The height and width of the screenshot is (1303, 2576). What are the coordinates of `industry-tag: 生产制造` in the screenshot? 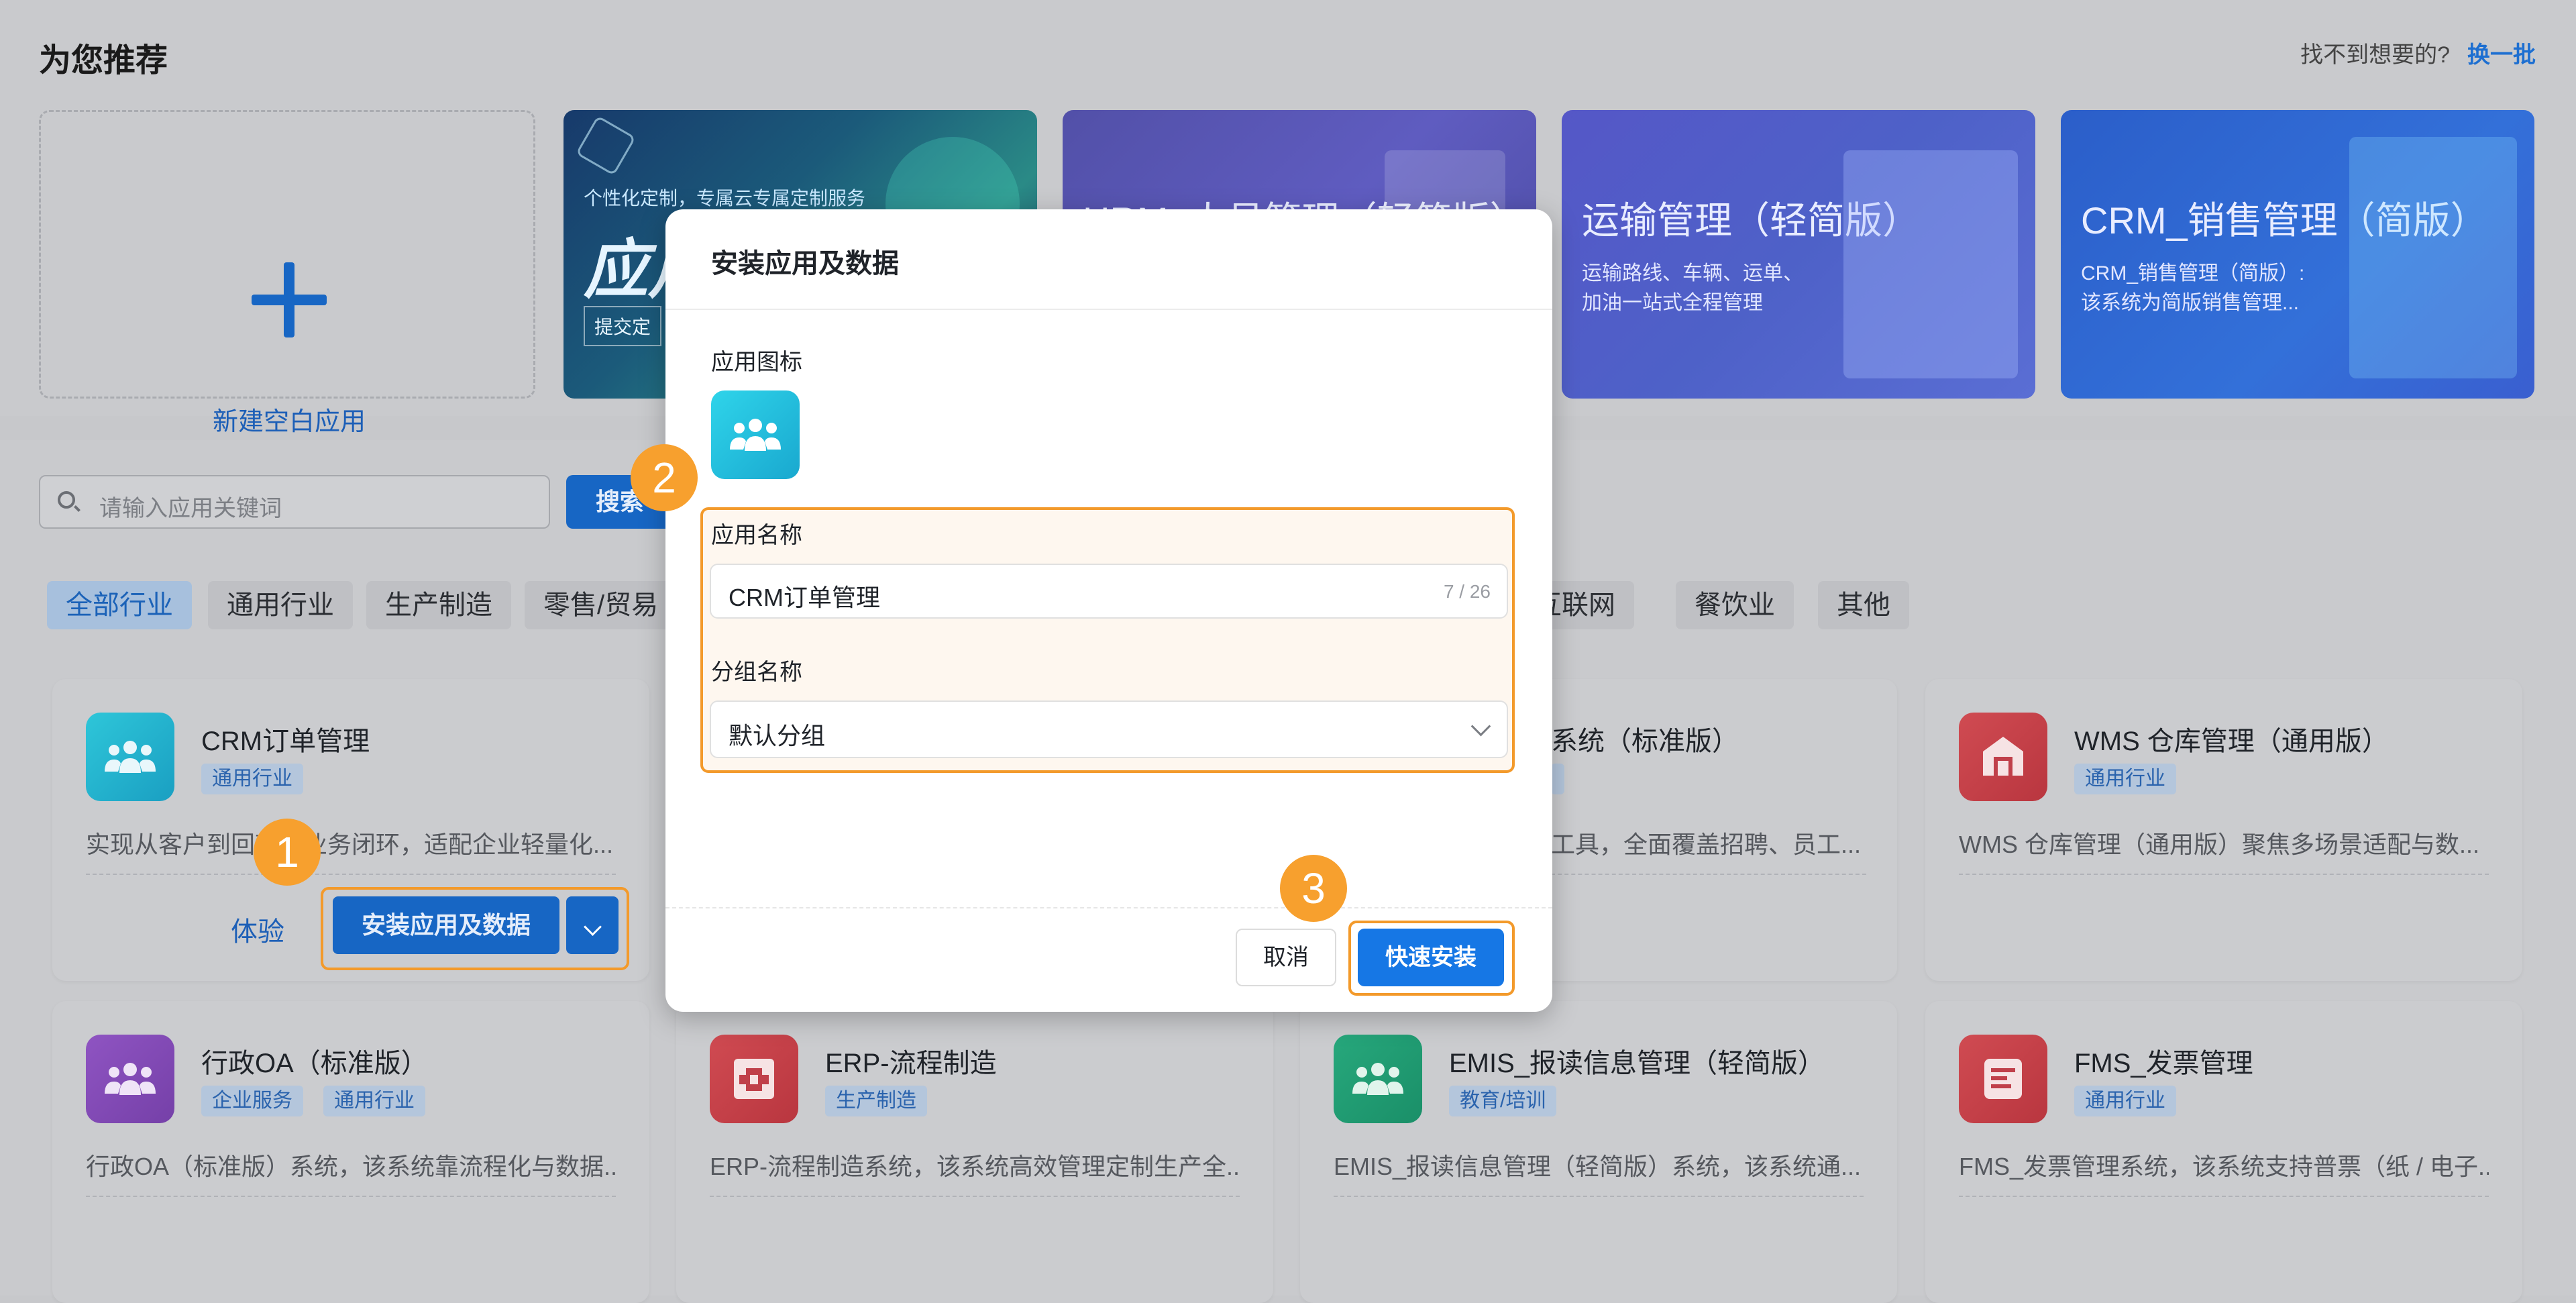 It's located at (876, 1101).